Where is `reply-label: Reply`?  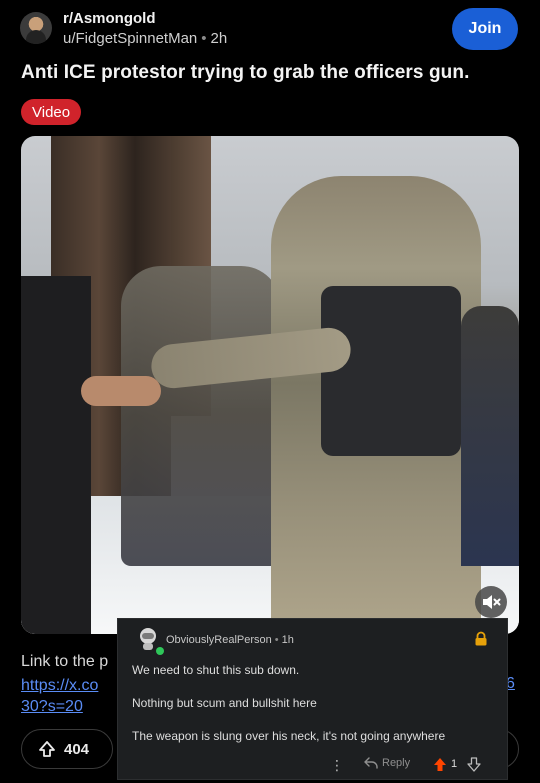 reply-label: Reply is located at coordinates (396, 763).